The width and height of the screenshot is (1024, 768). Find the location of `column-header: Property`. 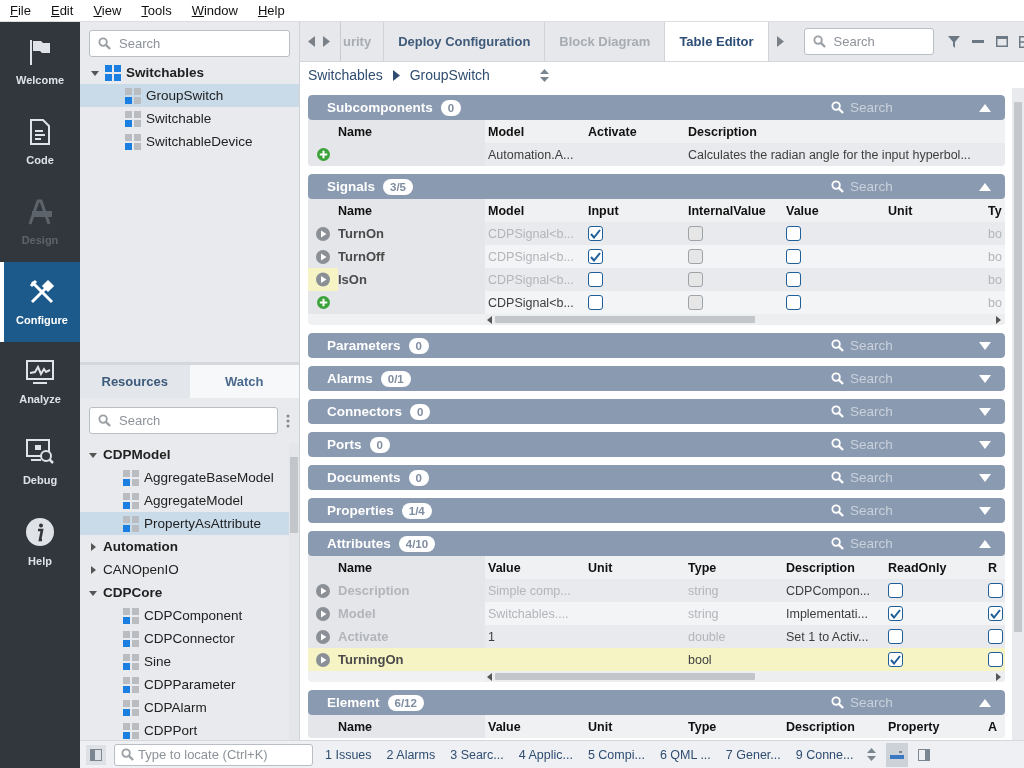

column-header: Property is located at coordinates (914, 726).